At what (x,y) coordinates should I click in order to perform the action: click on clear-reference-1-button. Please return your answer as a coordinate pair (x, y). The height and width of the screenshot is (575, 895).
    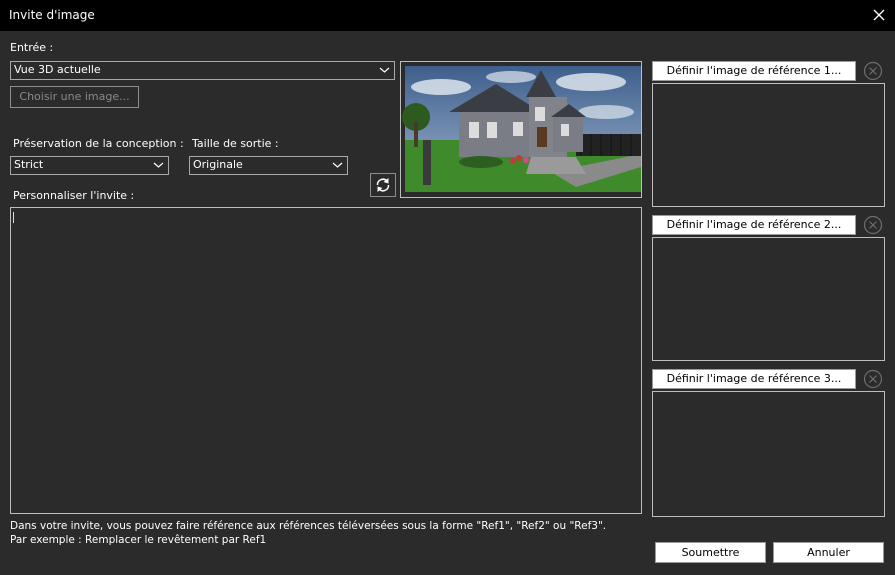
    Looking at the image, I should click on (873, 71).